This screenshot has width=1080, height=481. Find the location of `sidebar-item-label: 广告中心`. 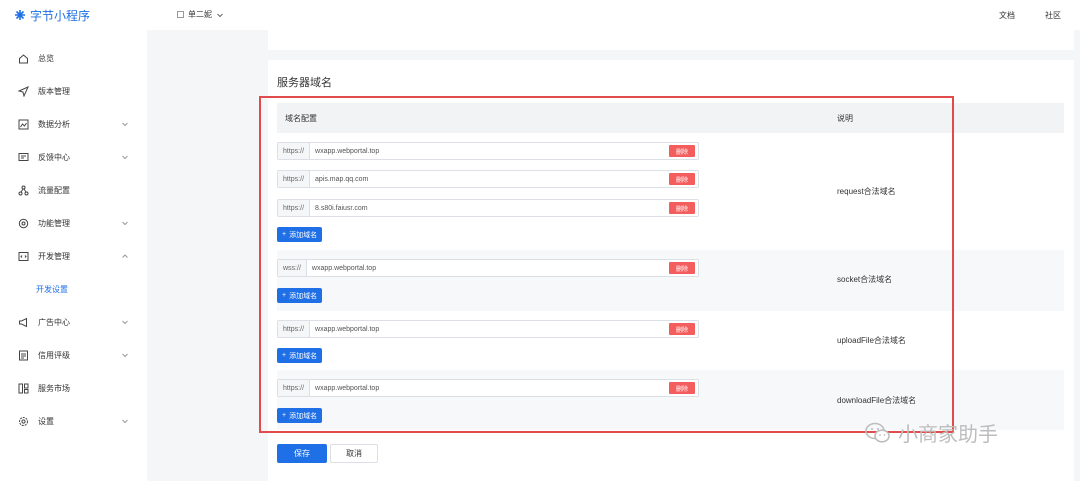

sidebar-item-label: 广告中心 is located at coordinates (54, 322).